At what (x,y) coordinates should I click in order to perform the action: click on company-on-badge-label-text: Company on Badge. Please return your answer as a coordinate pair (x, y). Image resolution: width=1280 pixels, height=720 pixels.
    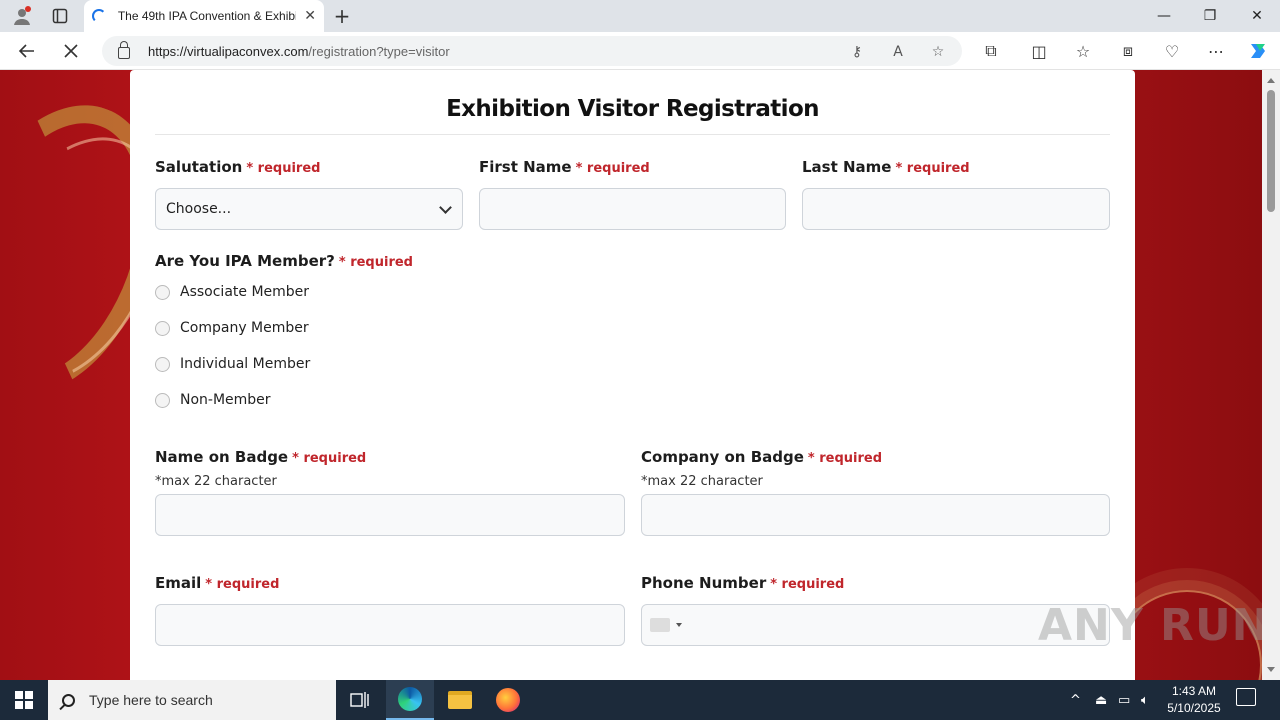
    Looking at the image, I should click on (722, 457).